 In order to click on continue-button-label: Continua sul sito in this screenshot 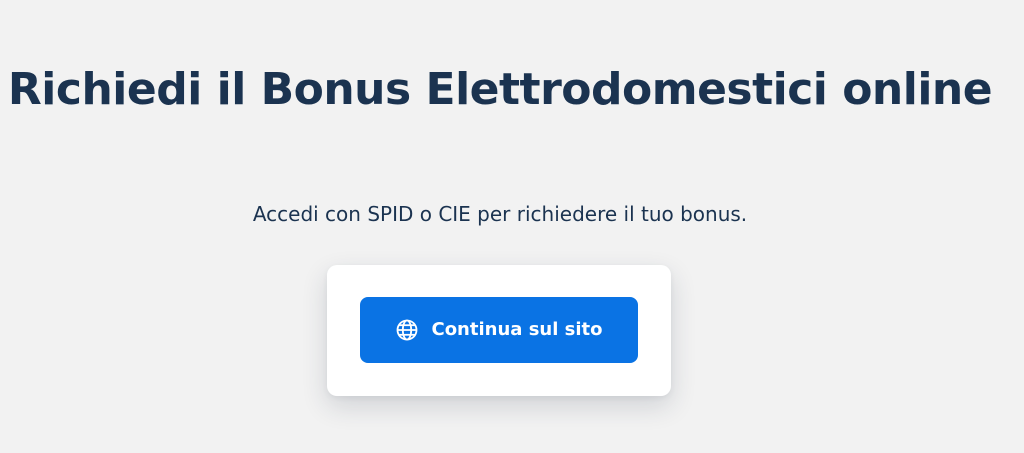, I will do `click(517, 329)`.